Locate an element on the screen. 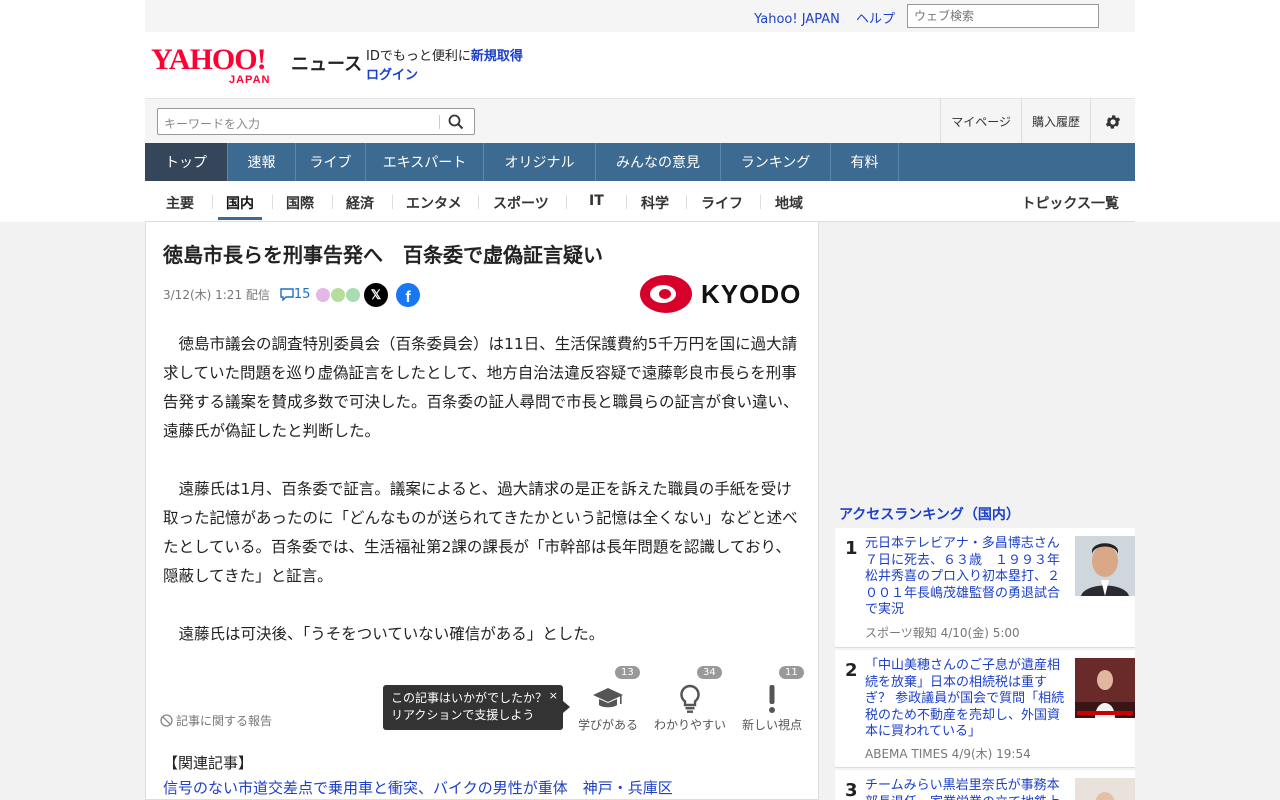 The image size is (1280, 800). logo-brand: YAHOO! is located at coordinates (209, 59).